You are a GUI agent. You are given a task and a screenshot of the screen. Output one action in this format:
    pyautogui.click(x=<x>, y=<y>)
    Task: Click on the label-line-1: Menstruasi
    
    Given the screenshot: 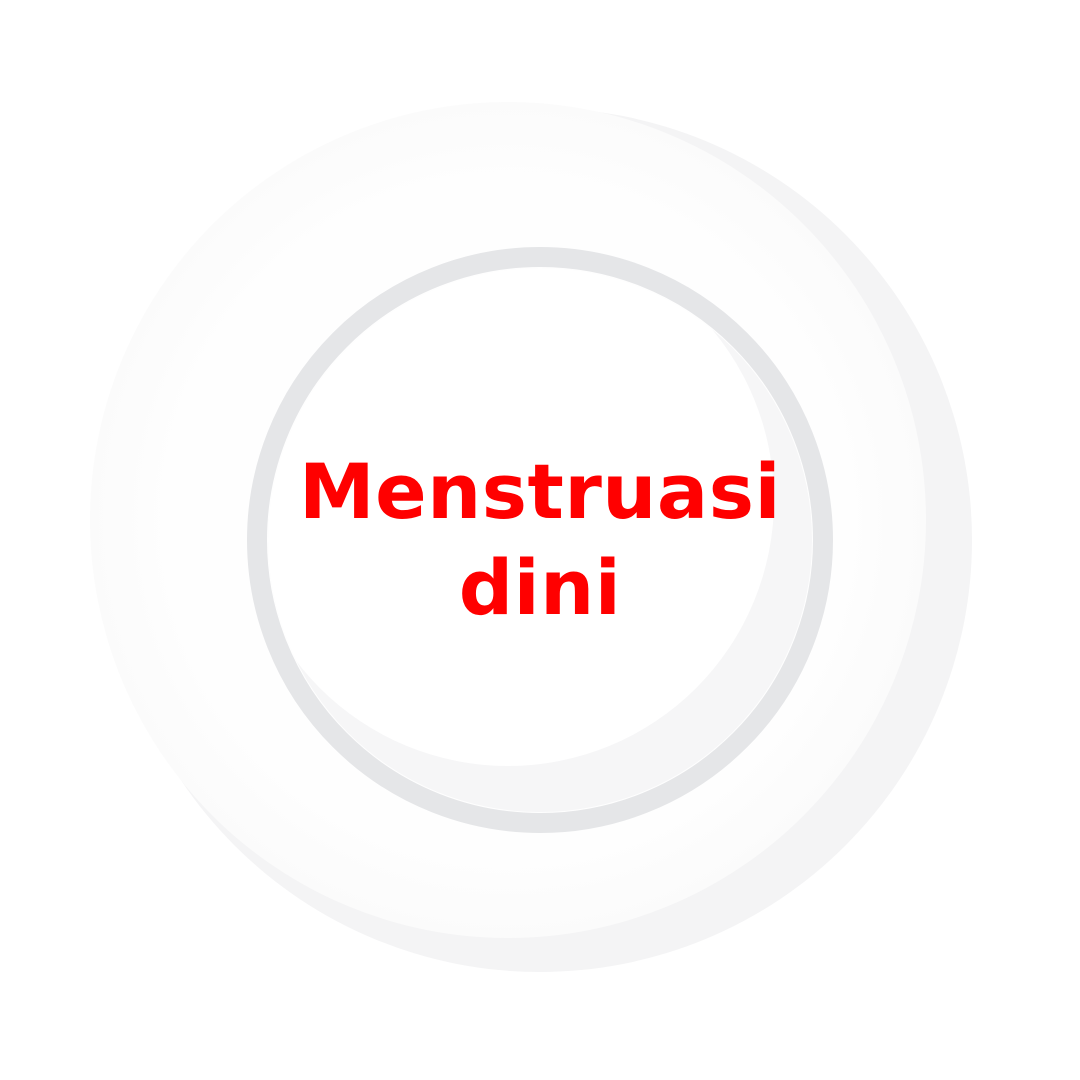 What is the action you would take?
    pyautogui.click(x=539, y=491)
    